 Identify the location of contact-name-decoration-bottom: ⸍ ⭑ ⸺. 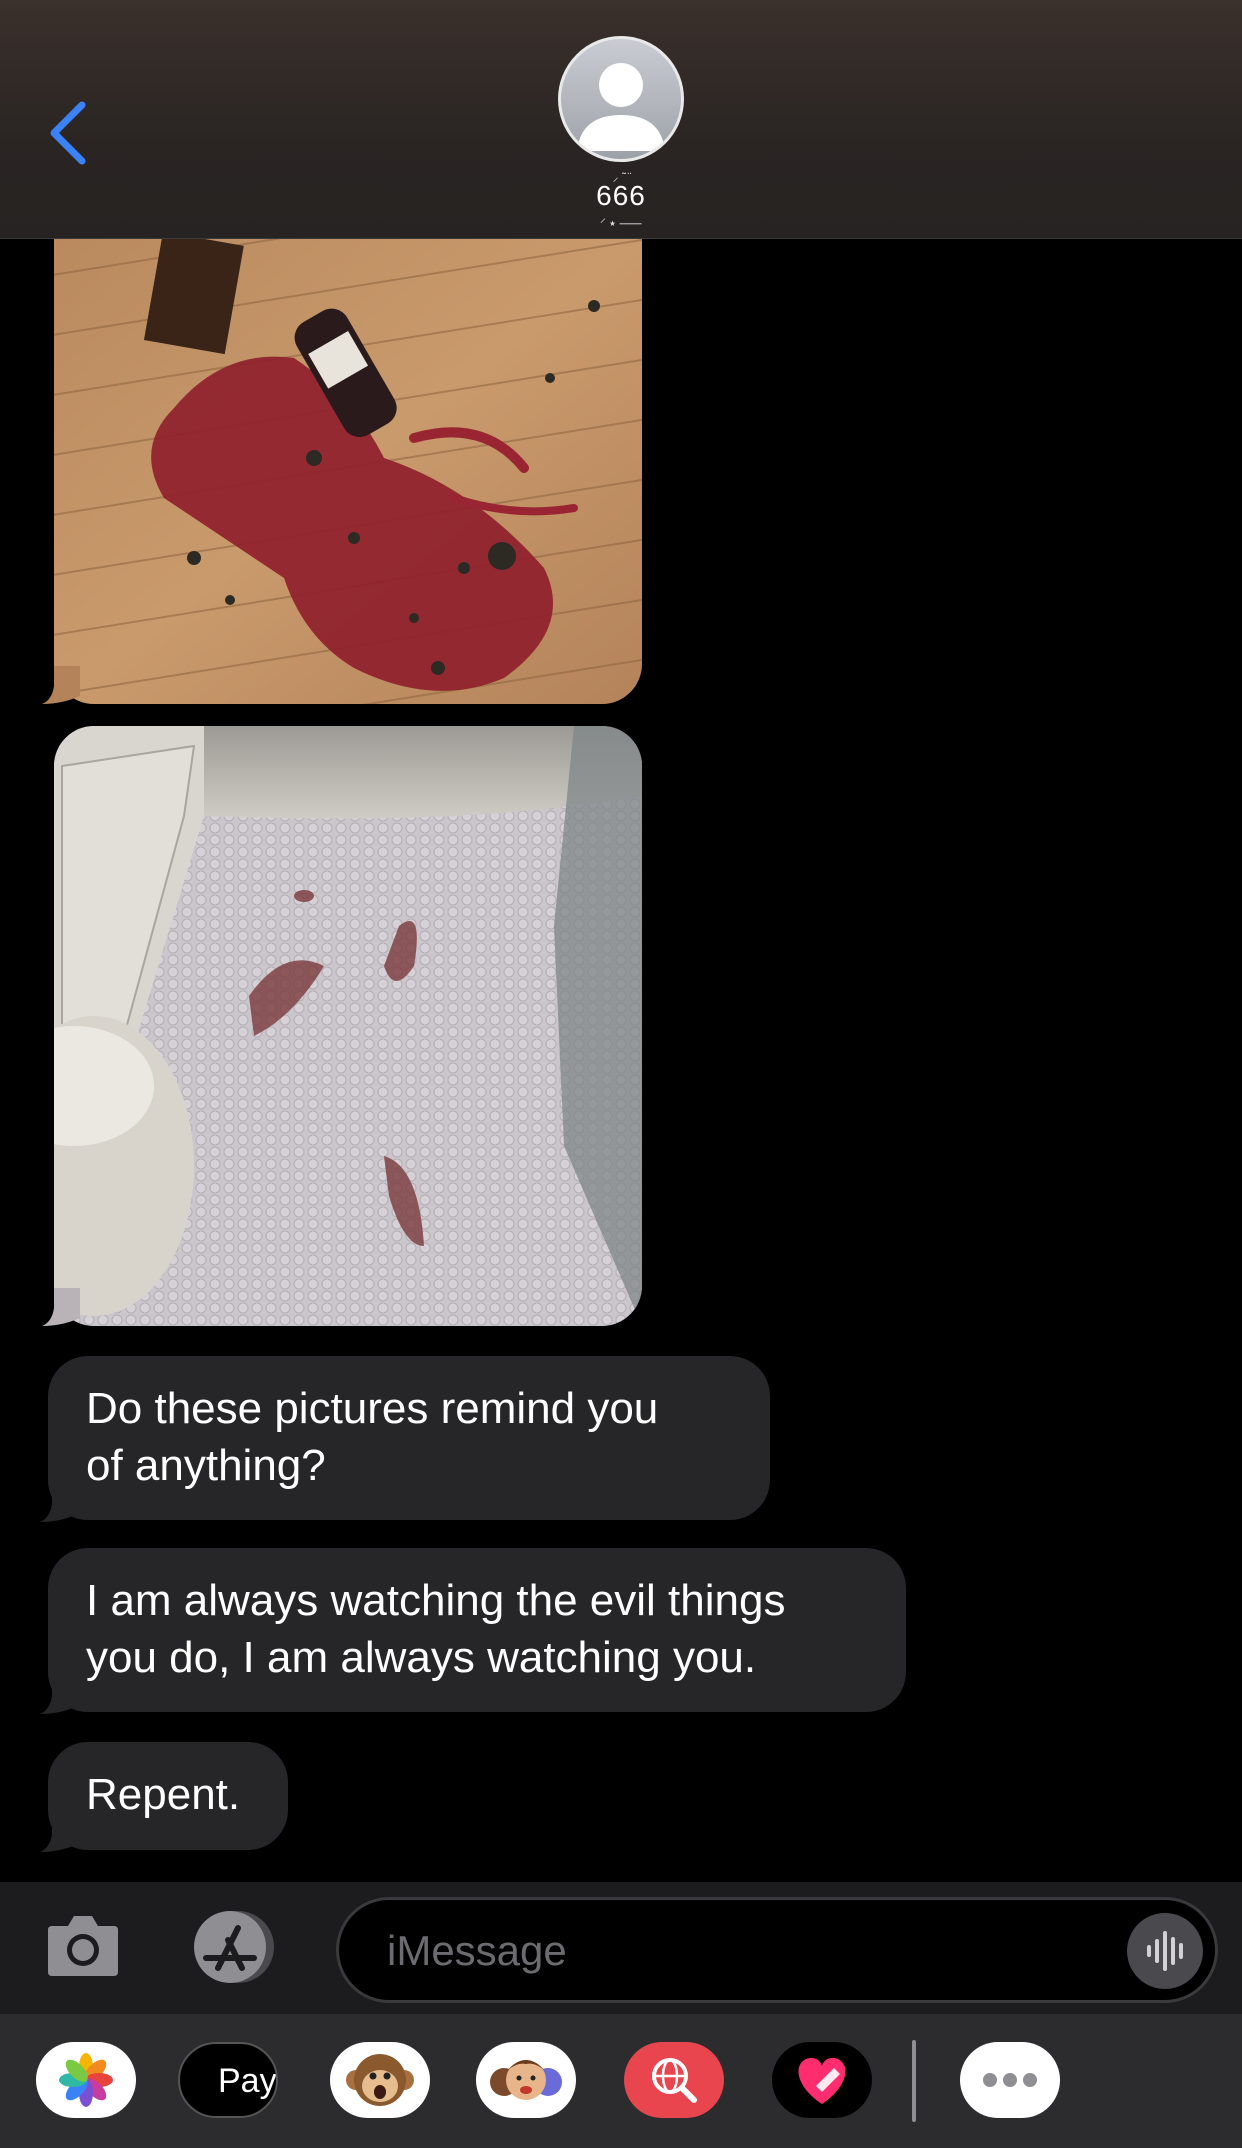
(621, 223).